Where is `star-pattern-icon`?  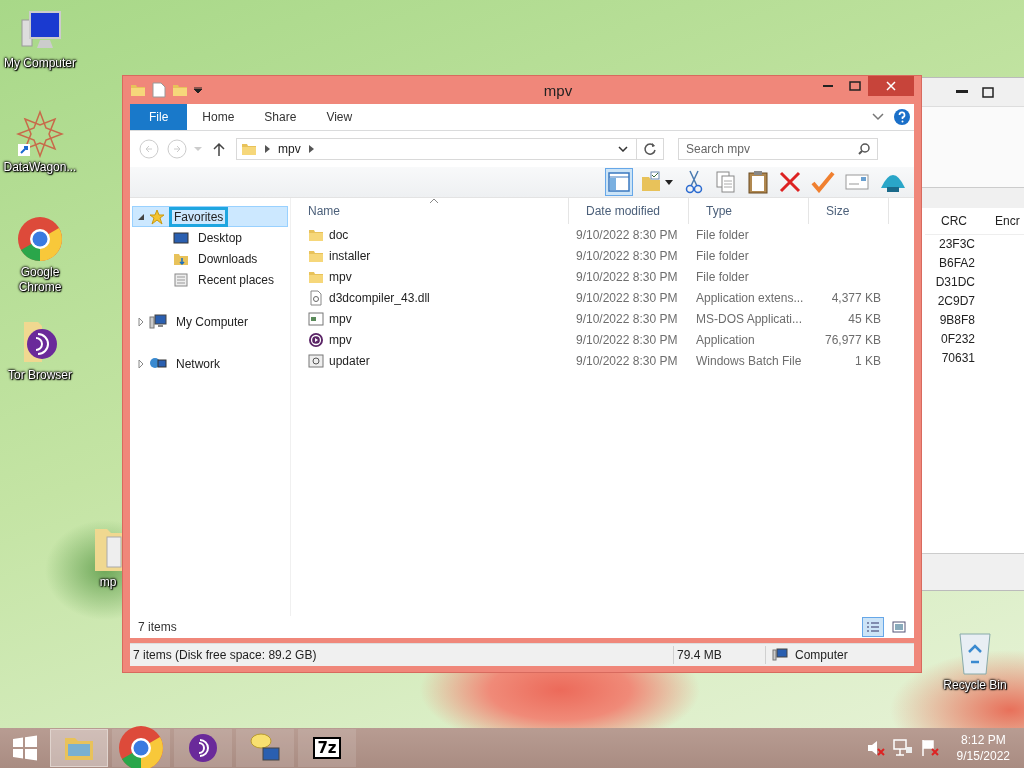
star-pattern-icon is located at coordinates (40, 134).